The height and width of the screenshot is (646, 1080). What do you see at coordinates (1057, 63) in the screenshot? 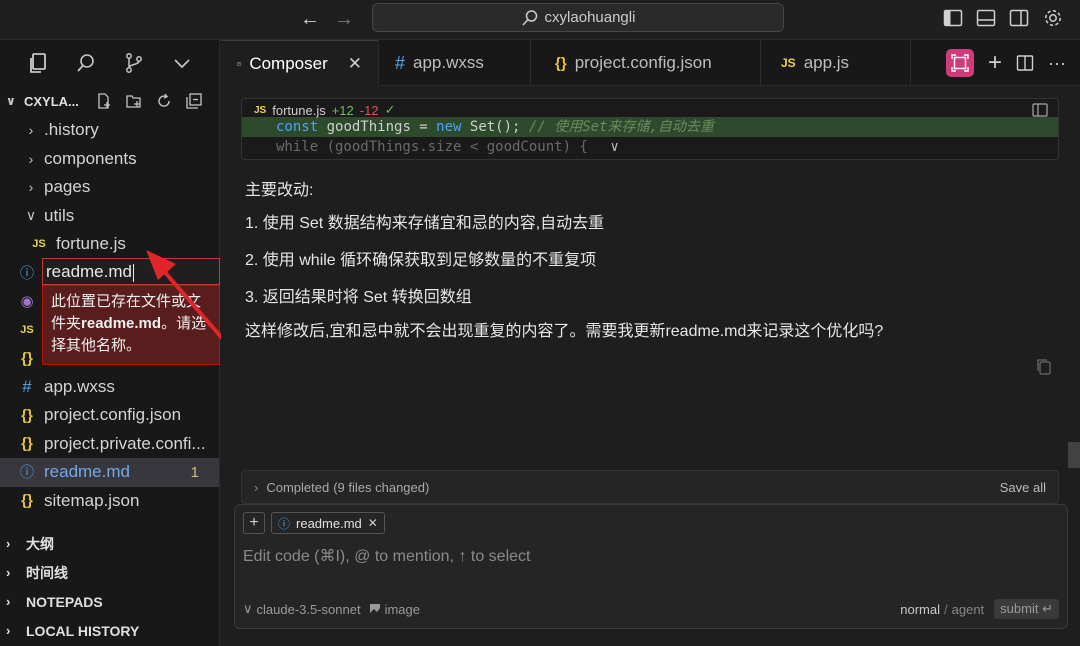
I see `more-actions-icon: ···` at bounding box center [1057, 63].